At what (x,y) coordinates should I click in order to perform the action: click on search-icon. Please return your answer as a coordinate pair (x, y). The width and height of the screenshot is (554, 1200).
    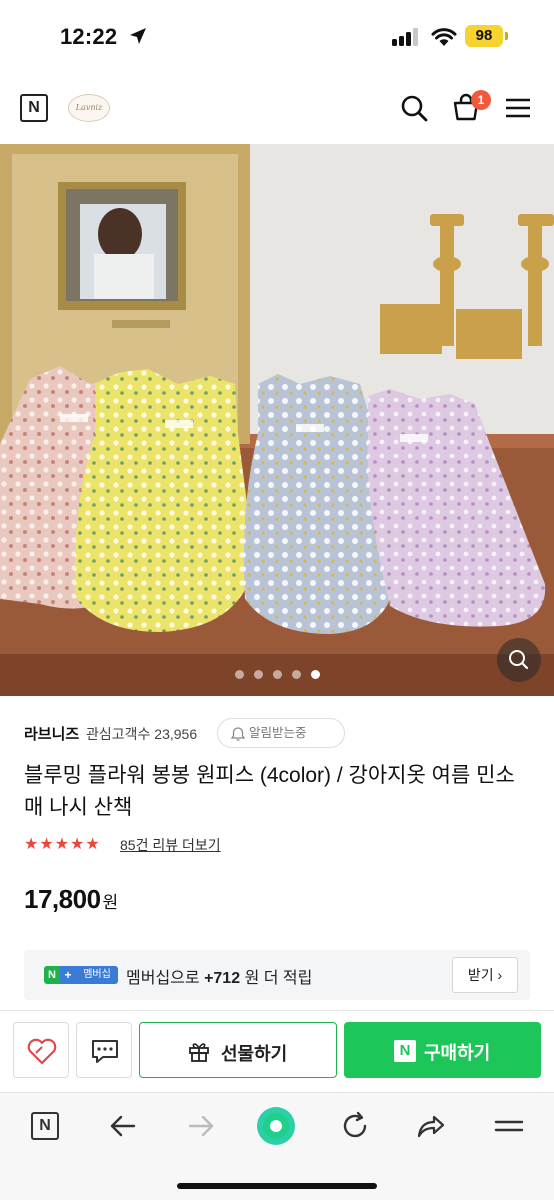
    Looking at the image, I should click on (414, 108).